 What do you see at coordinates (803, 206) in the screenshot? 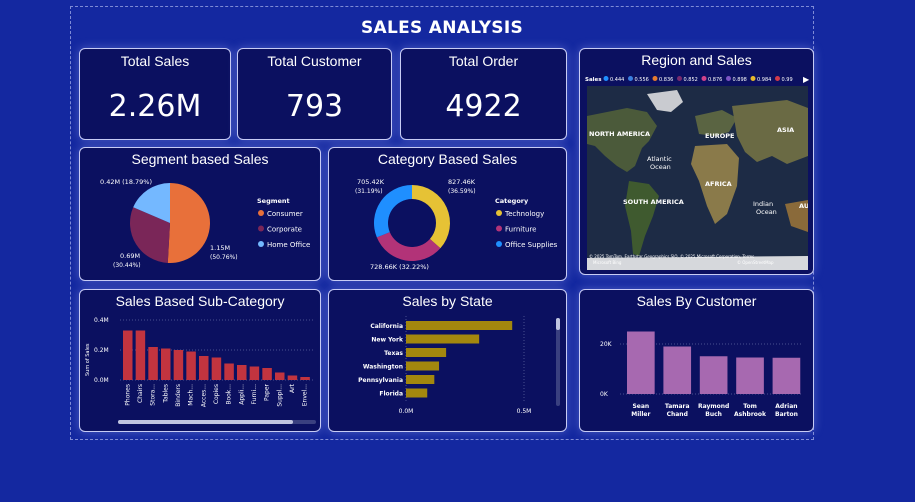
I see `map-label: AU` at bounding box center [803, 206].